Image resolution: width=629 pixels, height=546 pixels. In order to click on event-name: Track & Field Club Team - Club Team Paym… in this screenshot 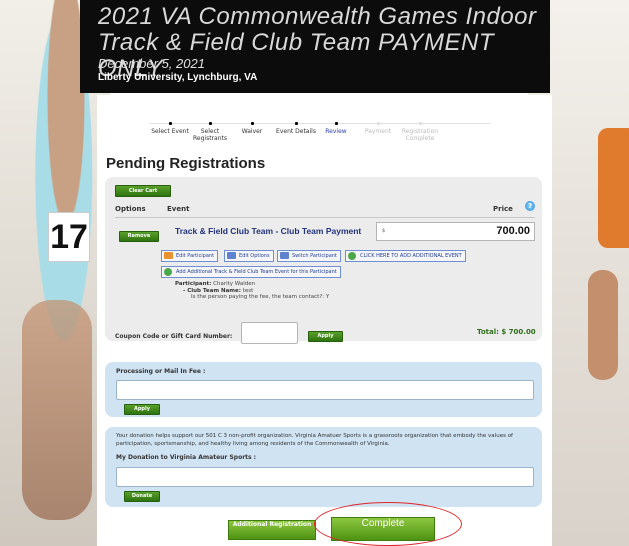, I will do `click(268, 231)`.